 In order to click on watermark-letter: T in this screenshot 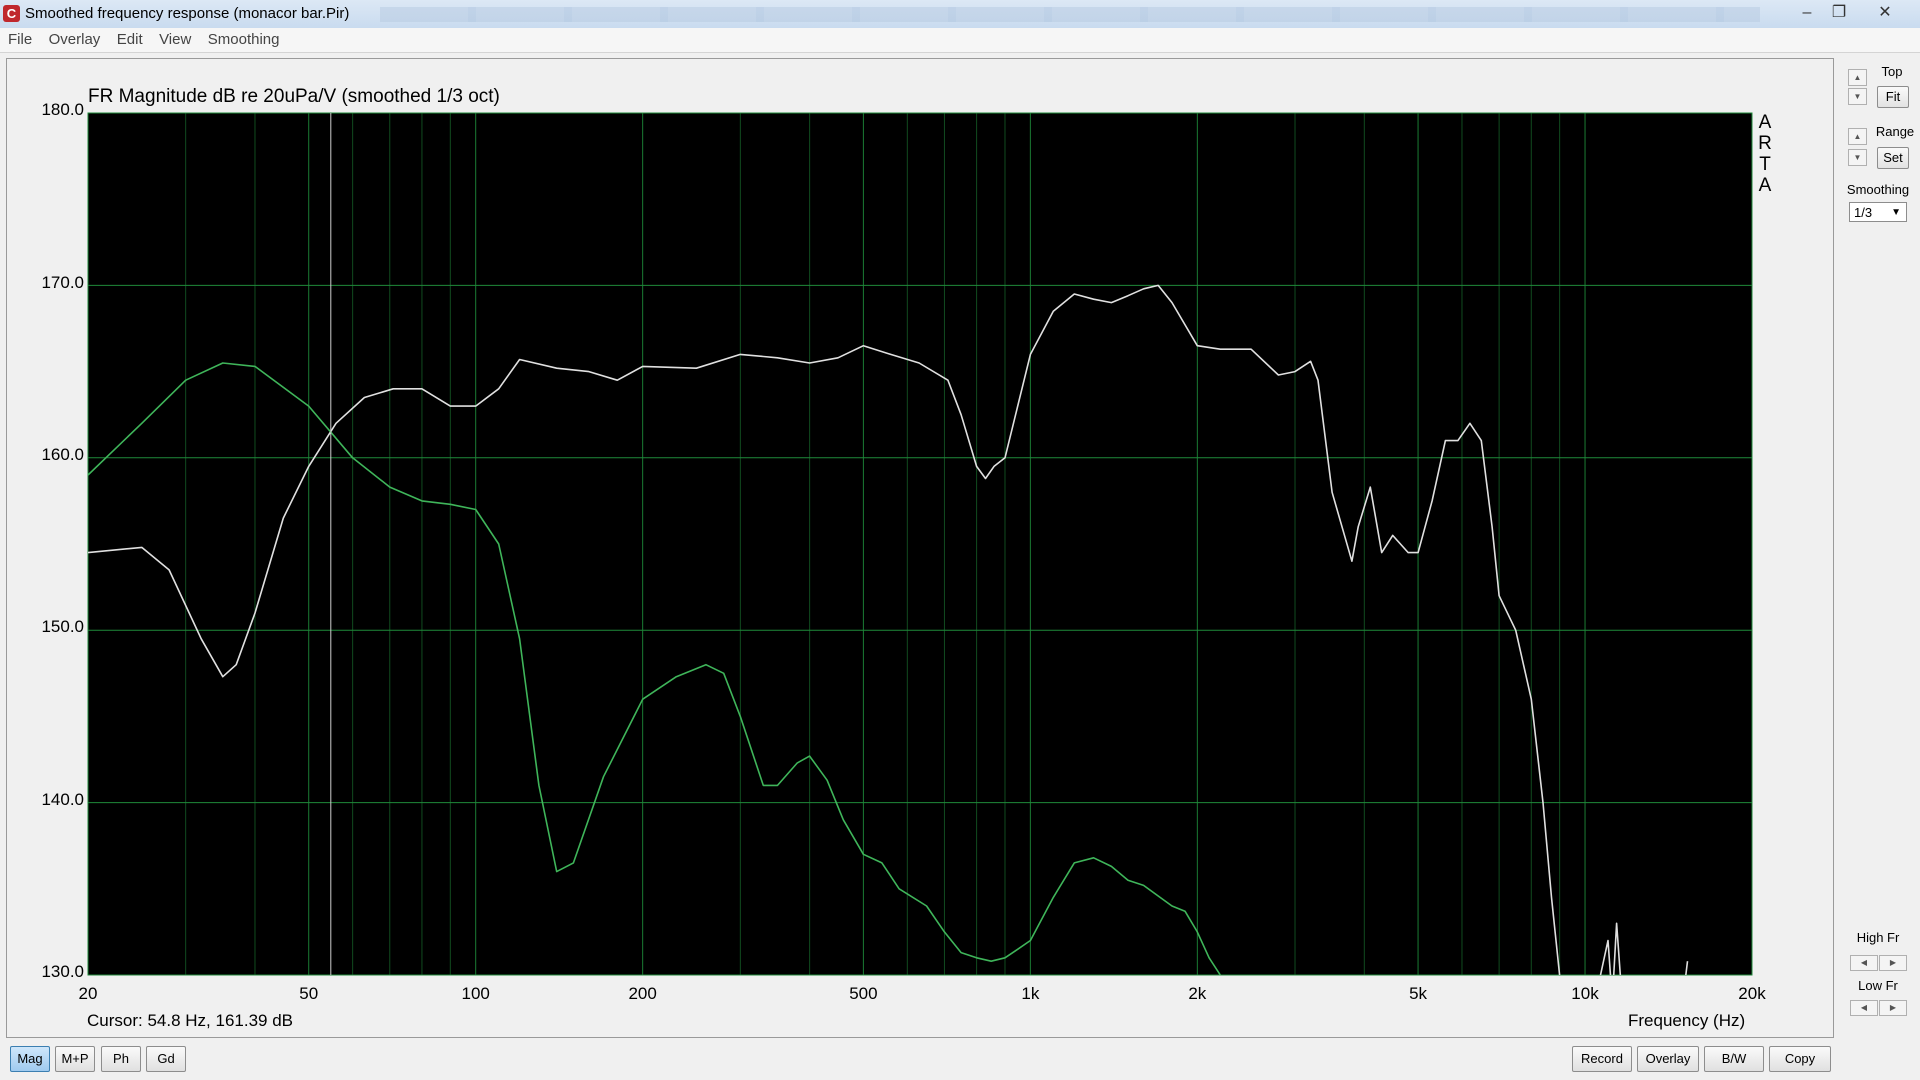, I will do `click(1765, 164)`.